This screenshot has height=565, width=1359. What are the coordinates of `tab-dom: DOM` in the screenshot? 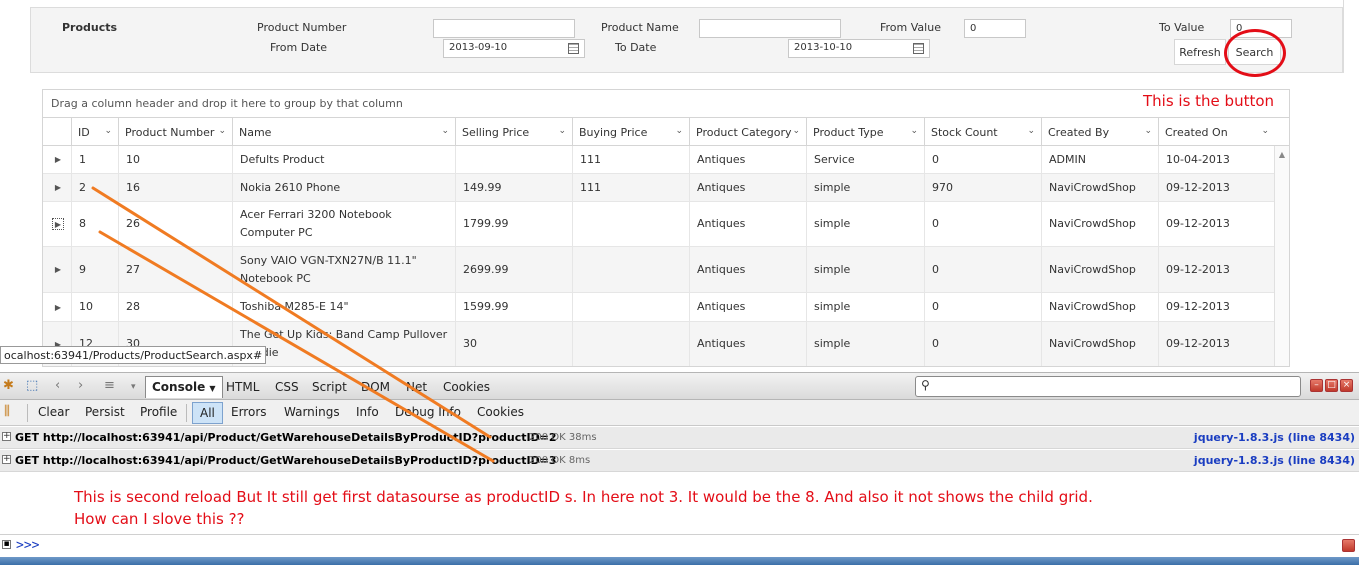 It's located at (375, 387).